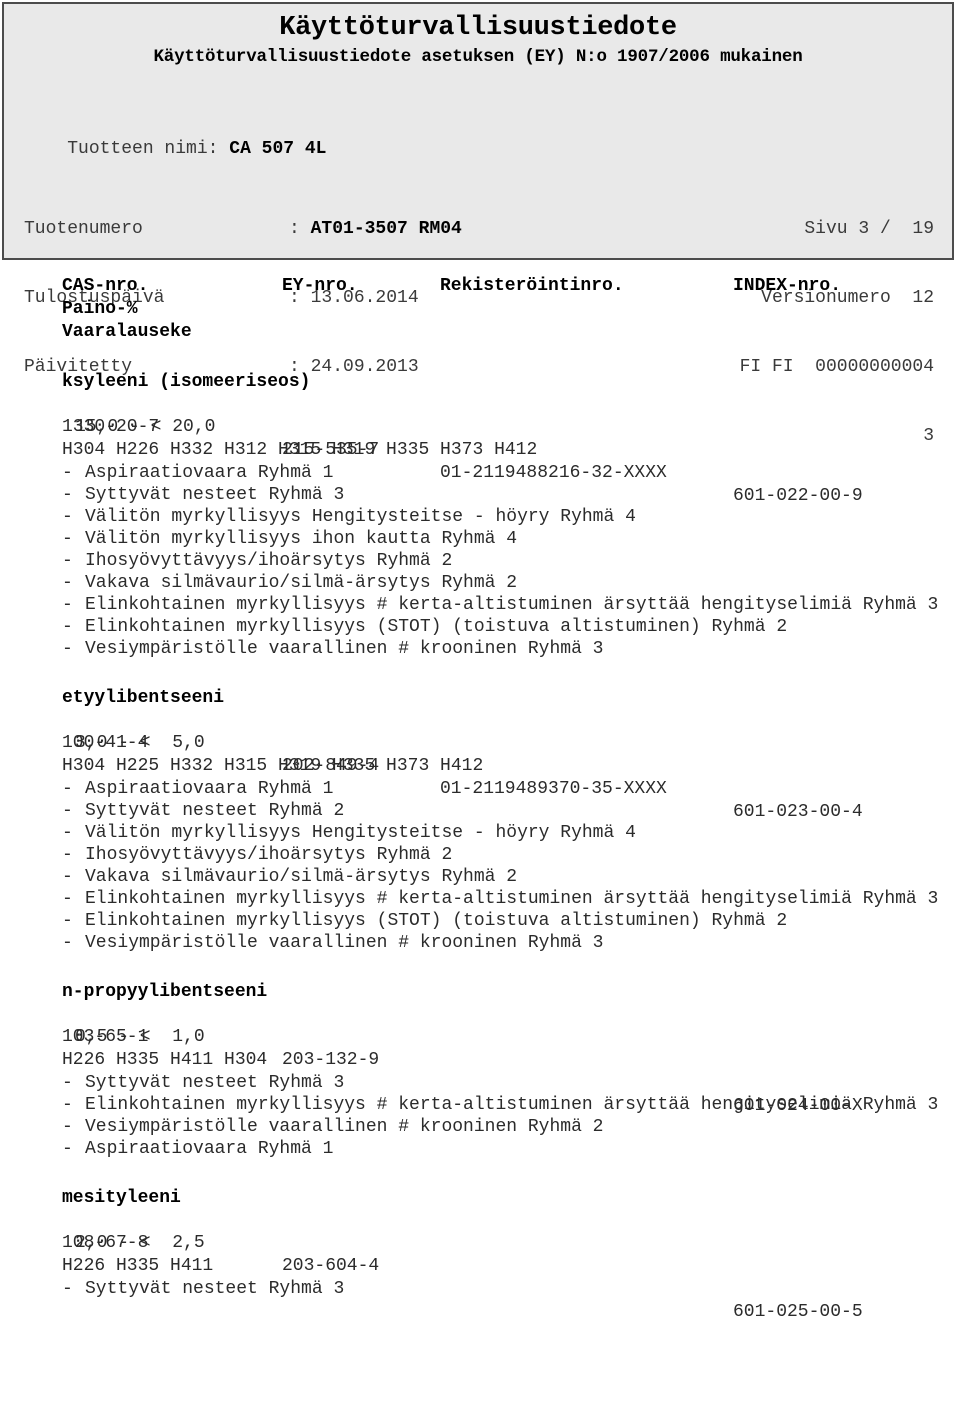 This screenshot has height=1401, width=960. What do you see at coordinates (105, 286) in the screenshot?
I see `column-header-cas: CAS-nro.` at bounding box center [105, 286].